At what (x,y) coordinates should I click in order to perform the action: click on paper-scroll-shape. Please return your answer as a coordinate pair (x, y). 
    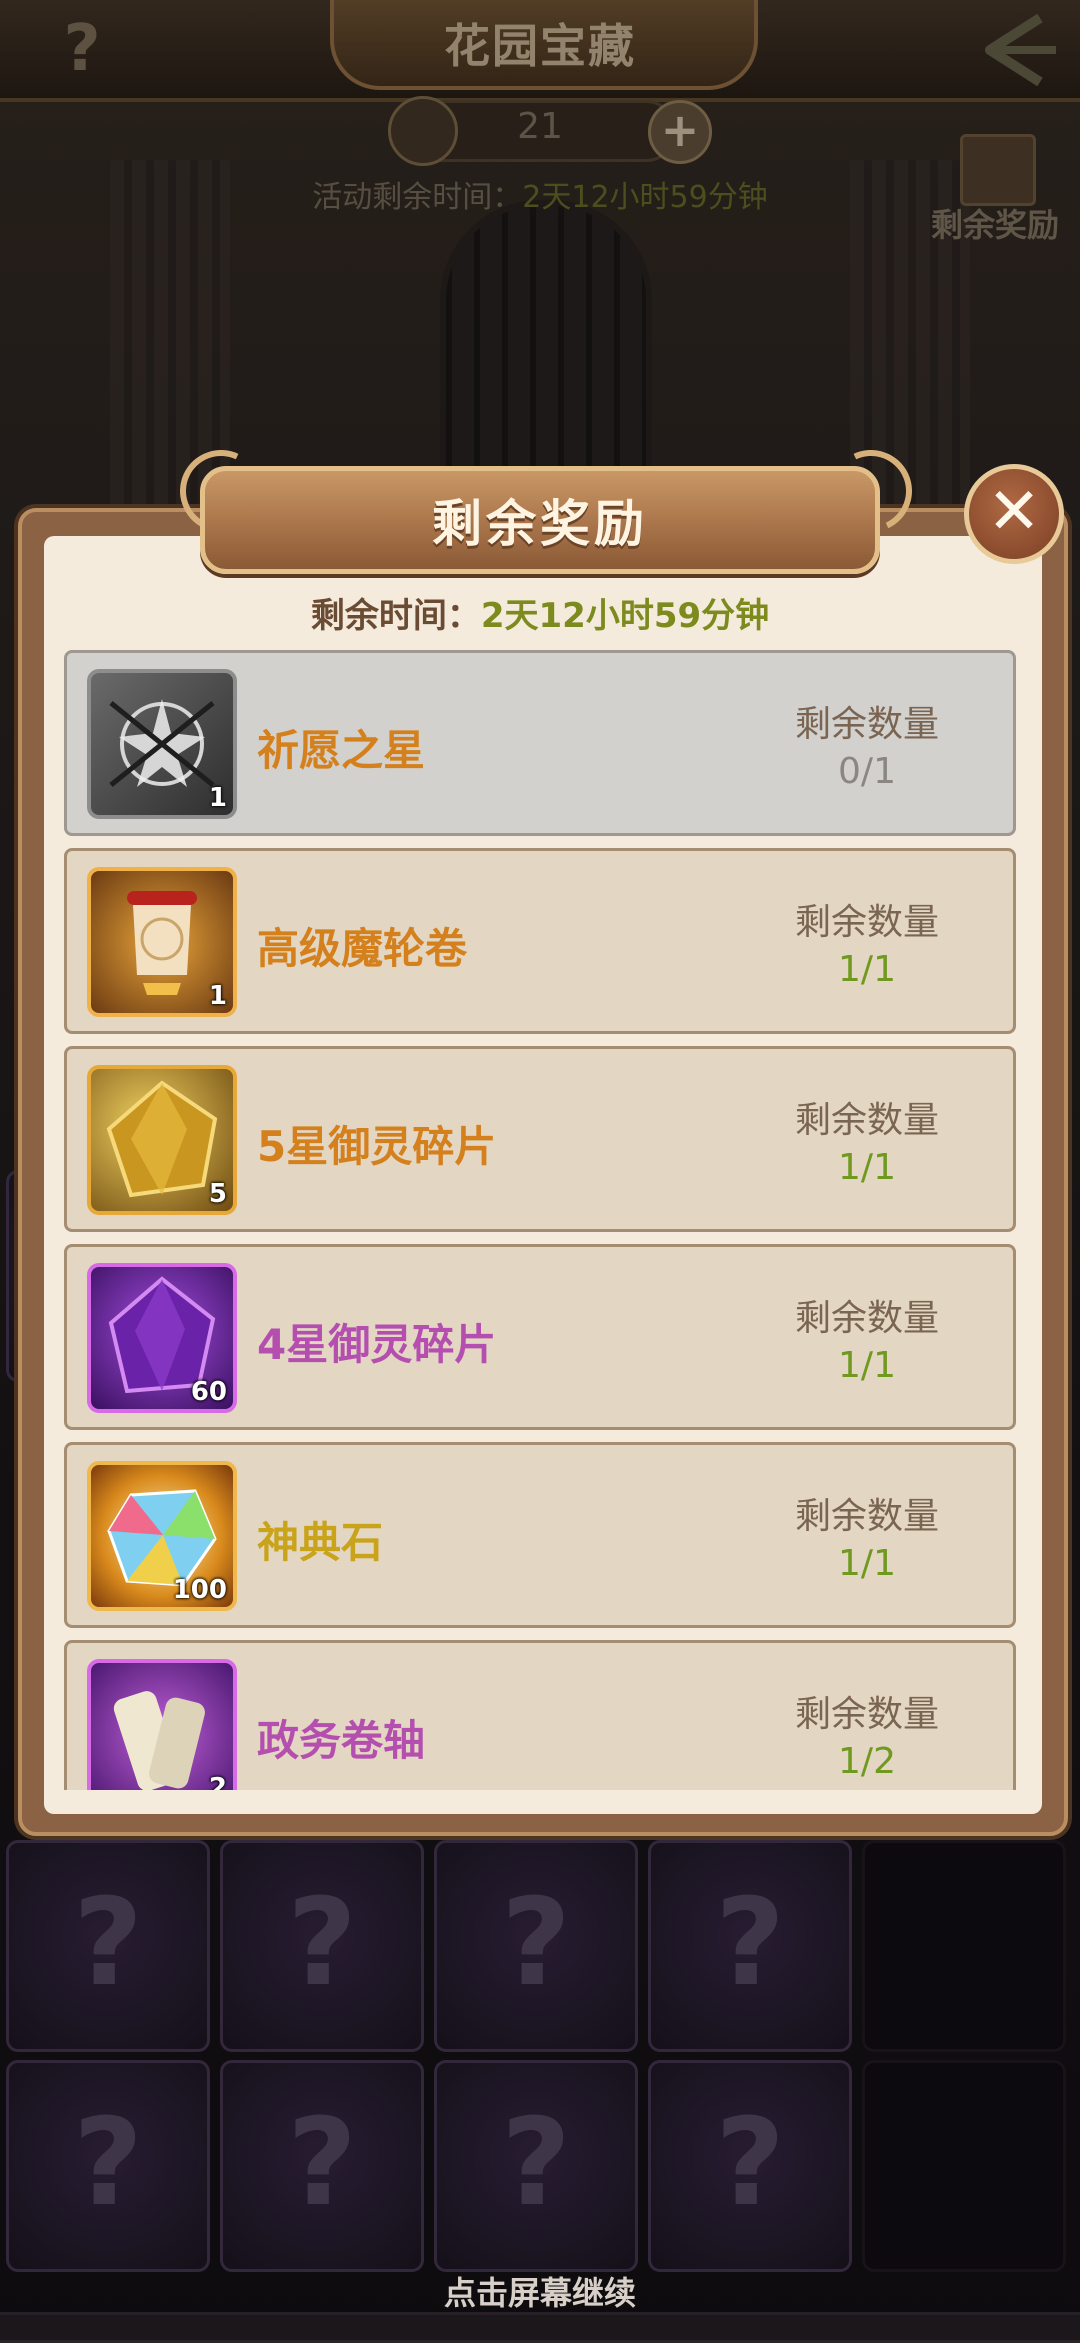
    Looking at the image, I should click on (159, 1740).